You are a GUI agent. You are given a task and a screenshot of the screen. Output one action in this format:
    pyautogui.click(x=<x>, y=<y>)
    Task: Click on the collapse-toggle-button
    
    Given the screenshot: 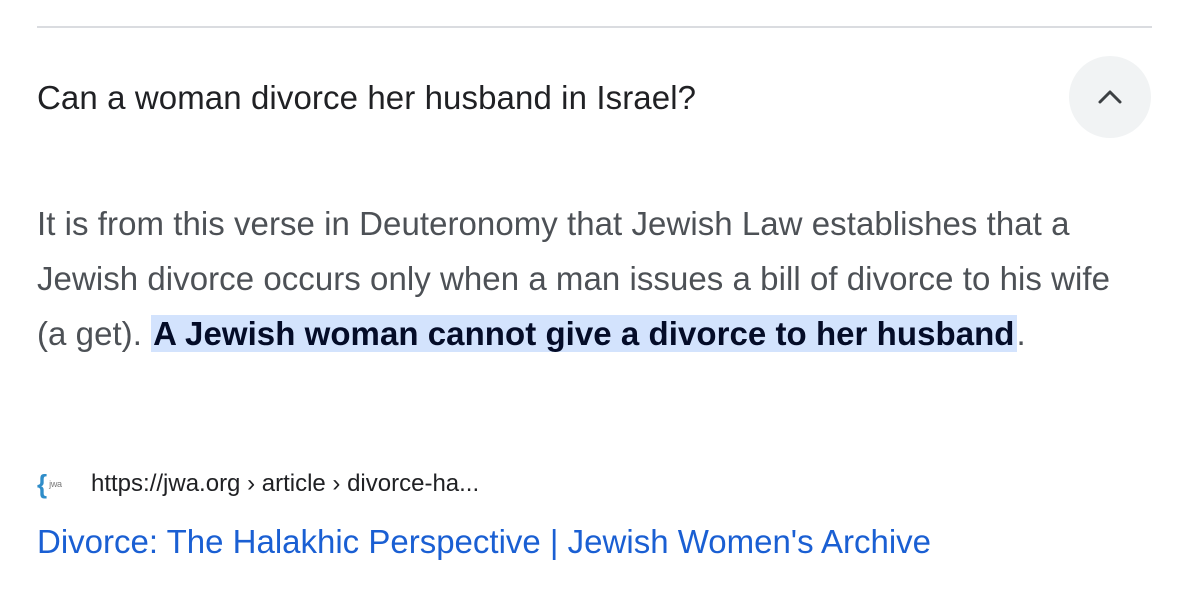 What is the action you would take?
    pyautogui.click(x=1110, y=97)
    